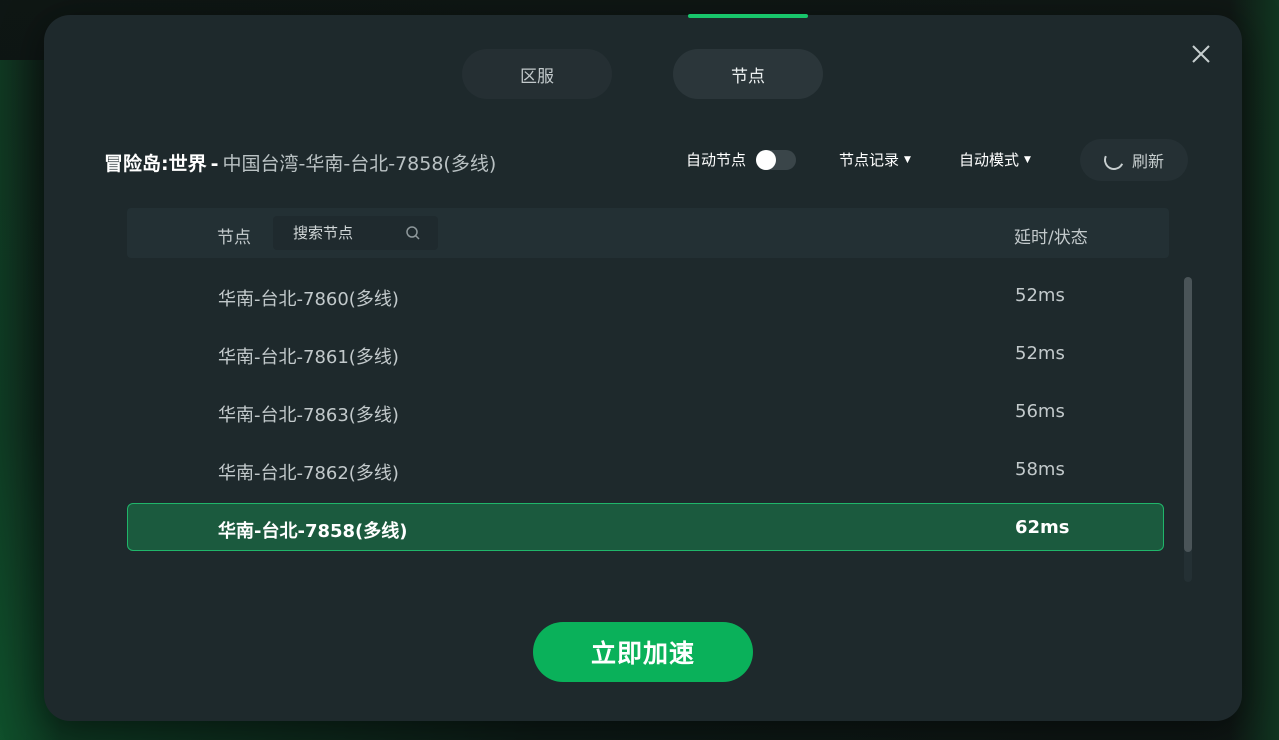 The image size is (1279, 740). What do you see at coordinates (1042, 527) in the screenshot?
I see `node-latency: 62ms` at bounding box center [1042, 527].